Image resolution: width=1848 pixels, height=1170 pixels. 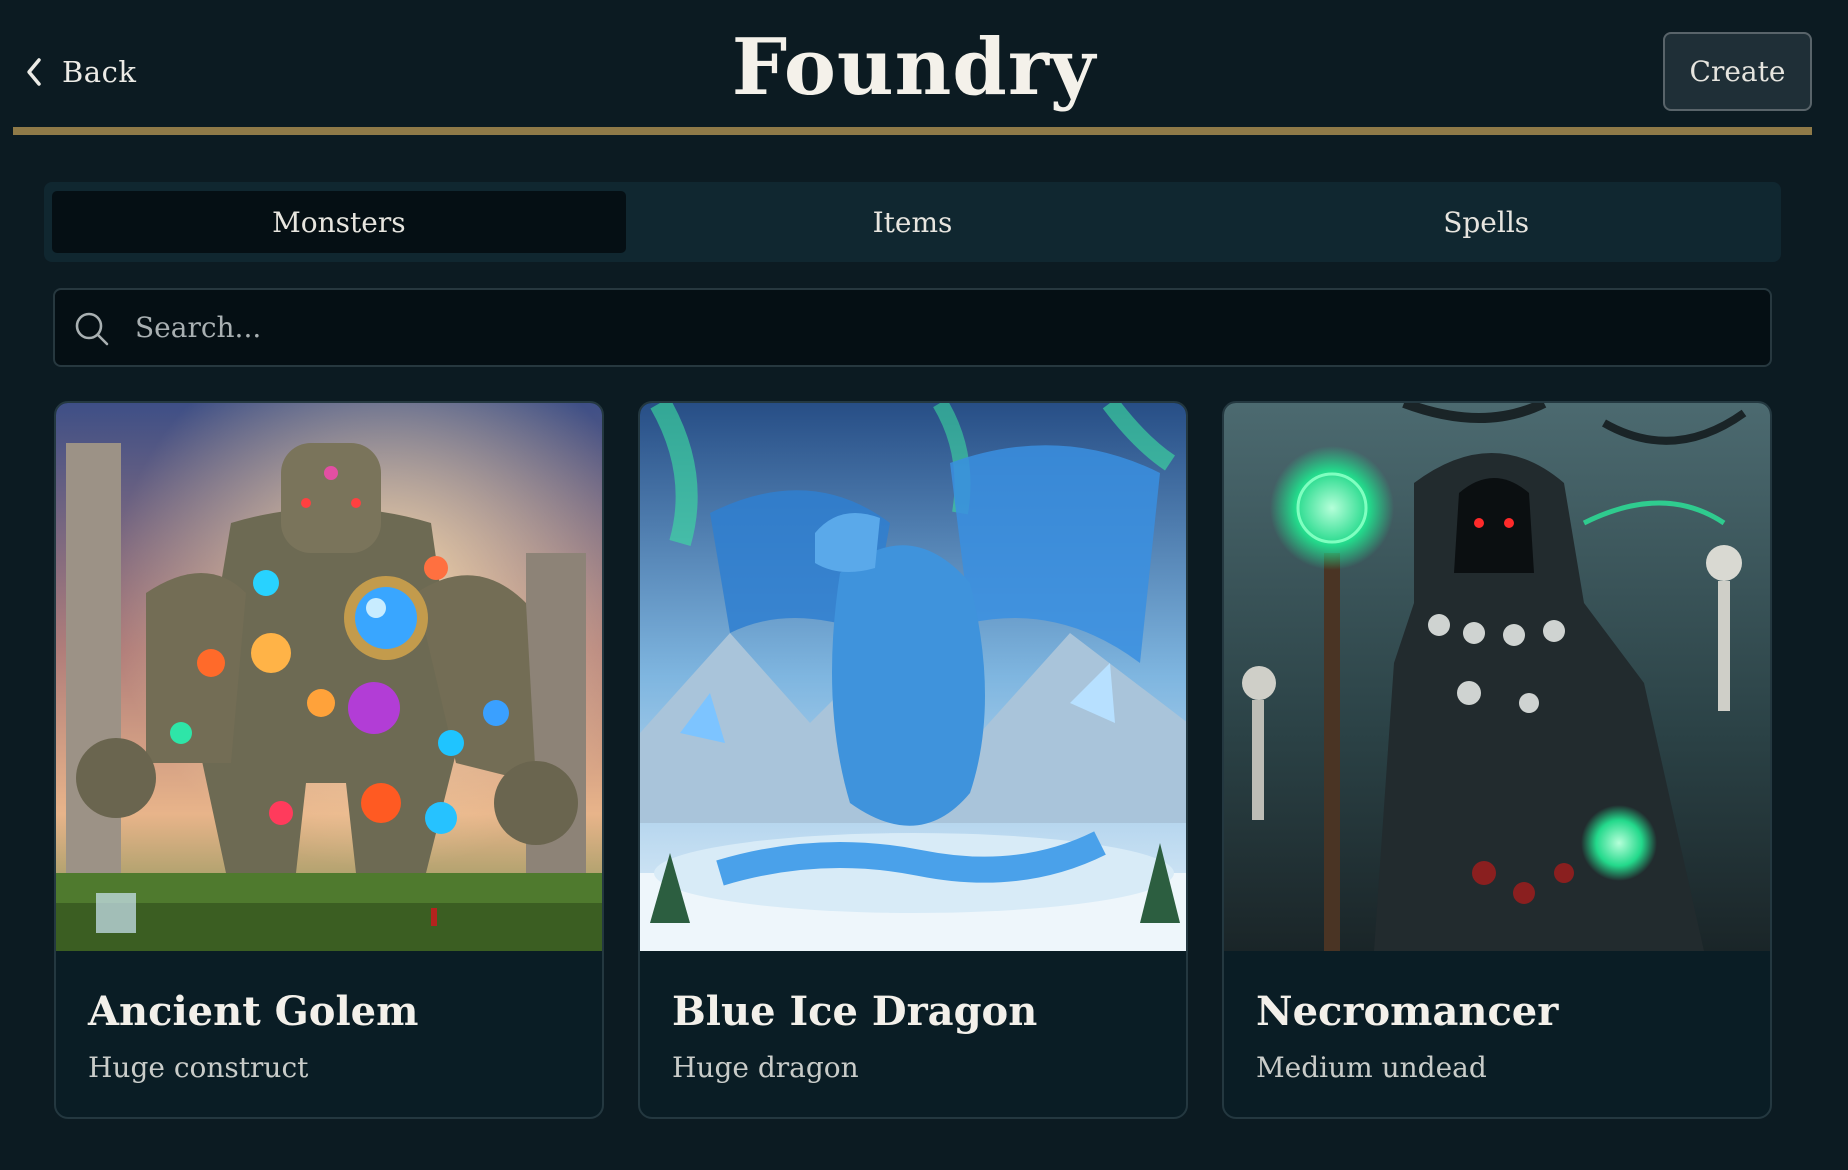 I want to click on top-bar: Back Foundry Create, so click(x=924, y=68).